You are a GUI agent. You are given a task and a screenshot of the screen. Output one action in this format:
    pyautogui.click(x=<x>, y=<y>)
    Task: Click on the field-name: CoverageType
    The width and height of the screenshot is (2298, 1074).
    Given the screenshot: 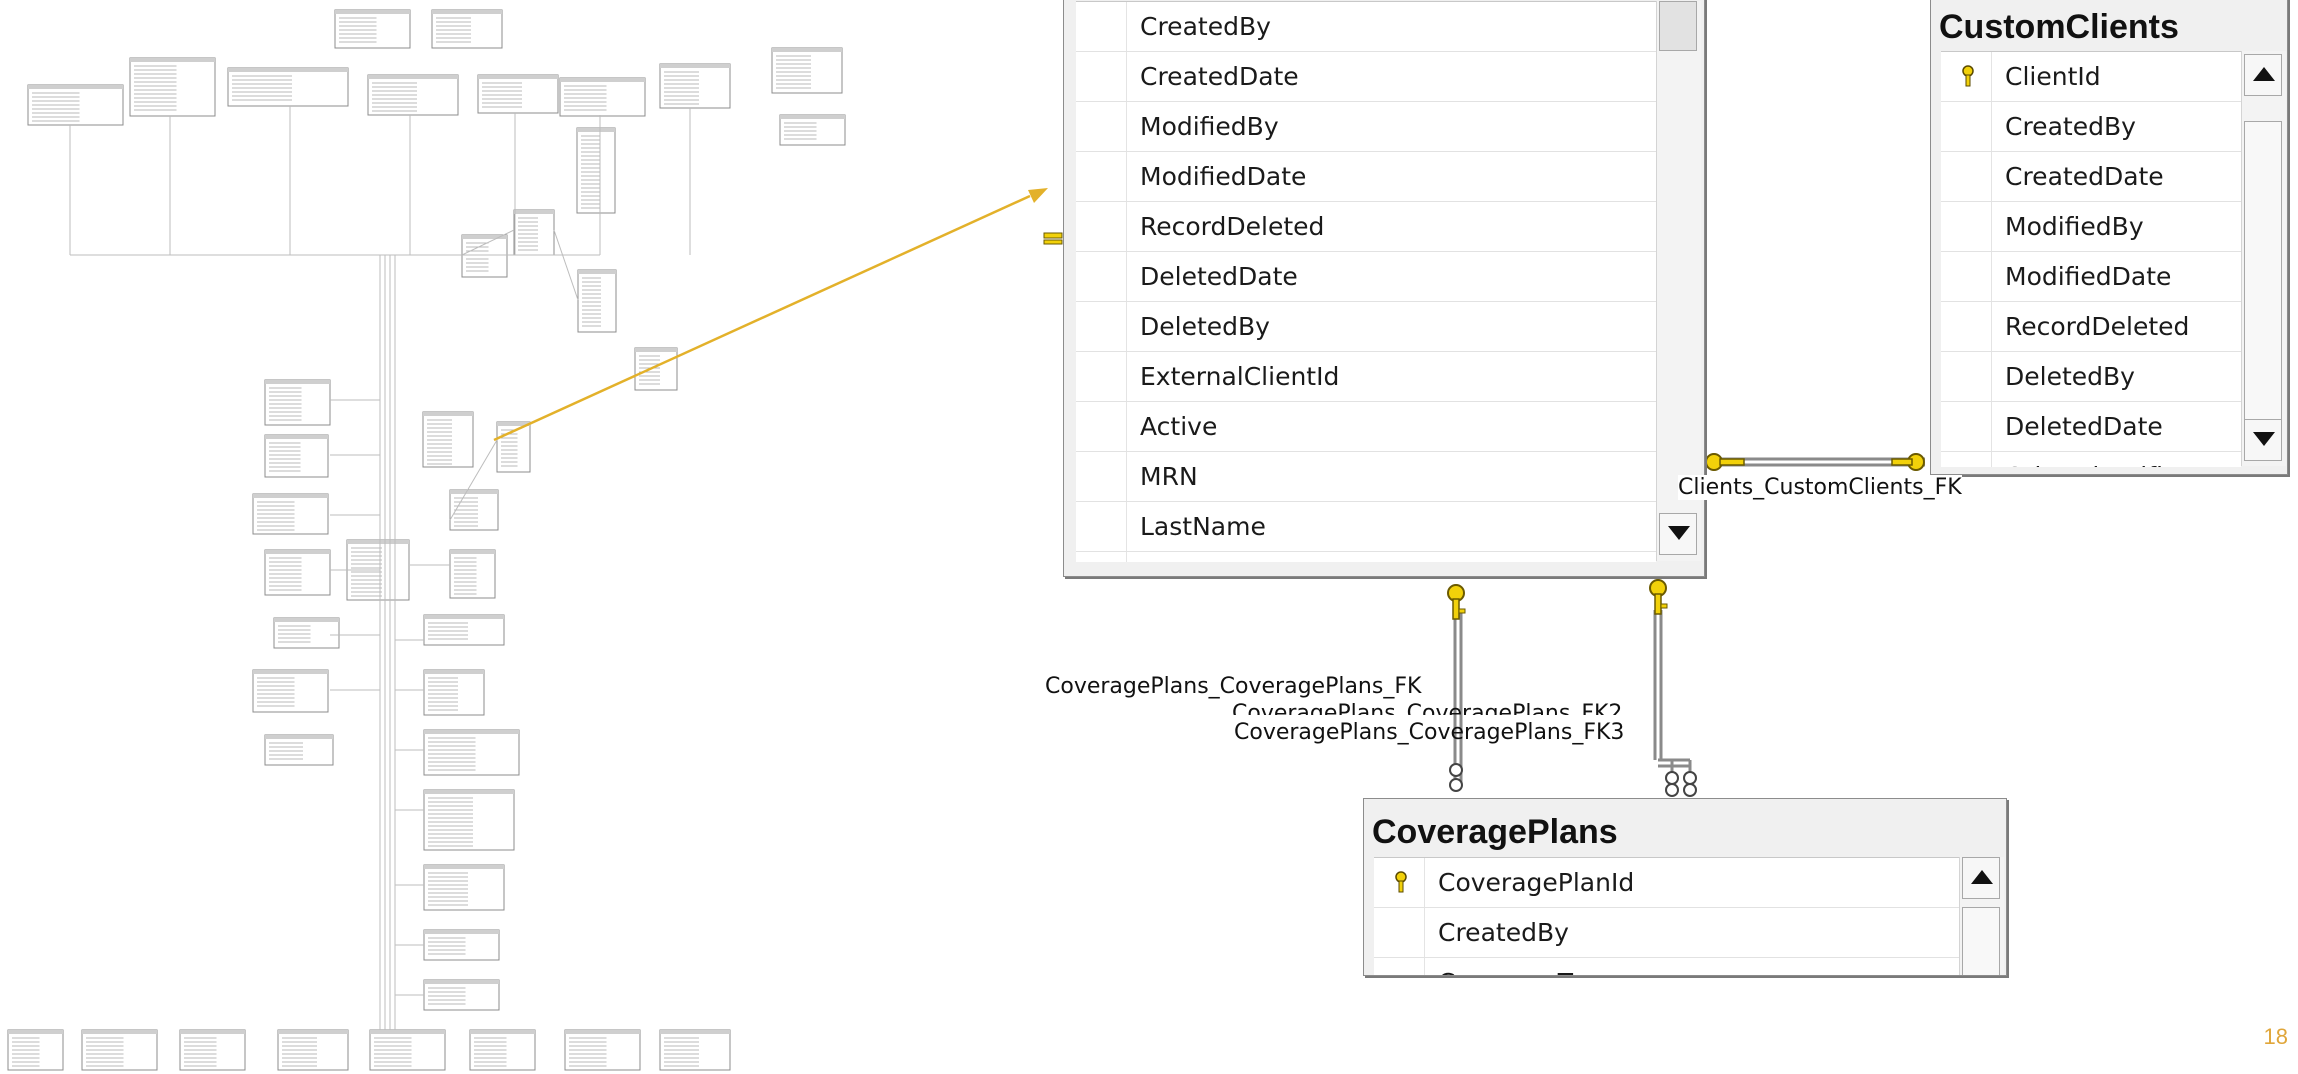 What is the action you would take?
    pyautogui.click(x=1526, y=966)
    